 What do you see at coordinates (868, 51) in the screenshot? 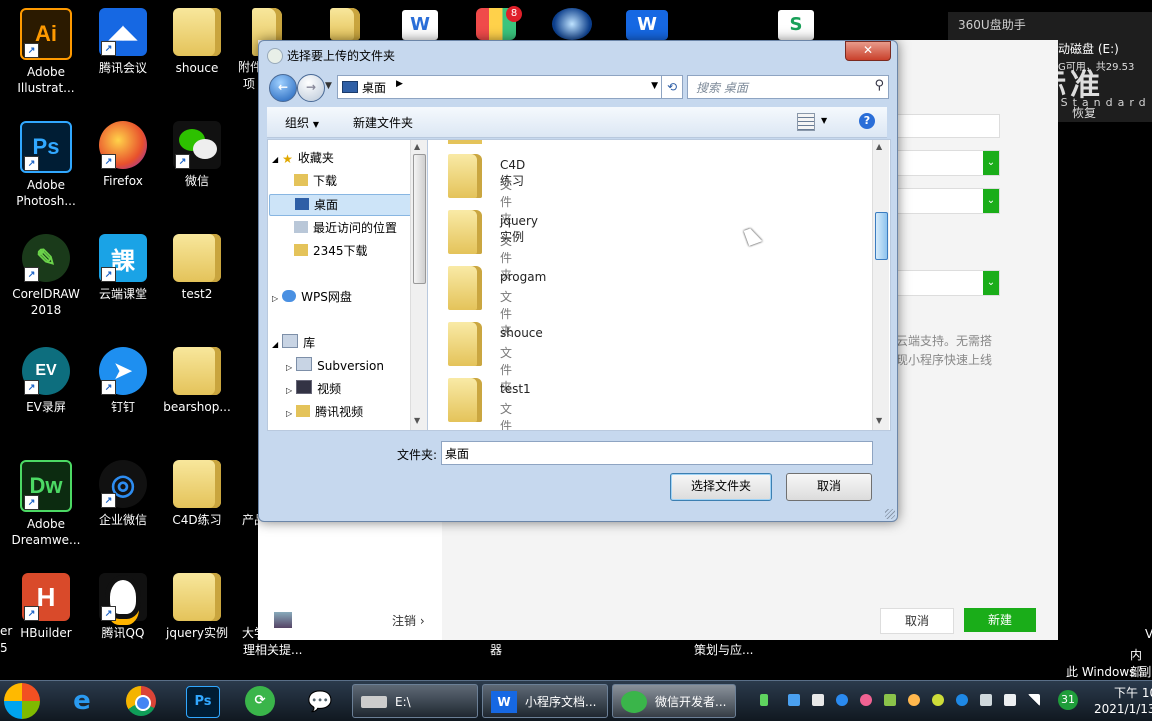
I see `dialog-close-button: ✕` at bounding box center [868, 51].